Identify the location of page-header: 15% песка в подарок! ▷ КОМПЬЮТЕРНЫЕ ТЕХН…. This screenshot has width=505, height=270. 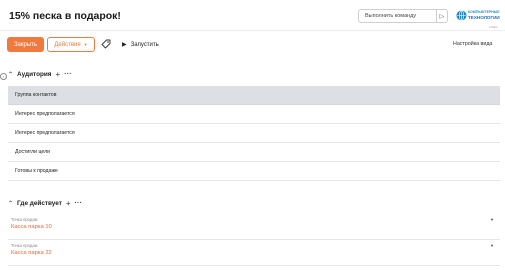
(252, 15).